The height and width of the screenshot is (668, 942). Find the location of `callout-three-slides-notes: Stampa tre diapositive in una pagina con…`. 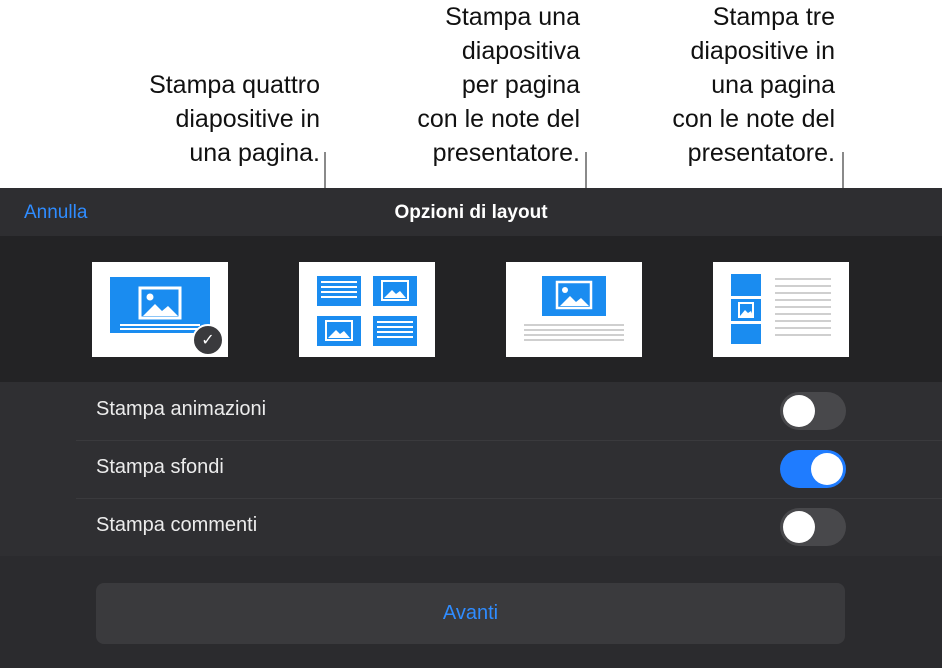

callout-three-slides-notes: Stampa tre diapositive in una pagina con… is located at coordinates (753, 85).